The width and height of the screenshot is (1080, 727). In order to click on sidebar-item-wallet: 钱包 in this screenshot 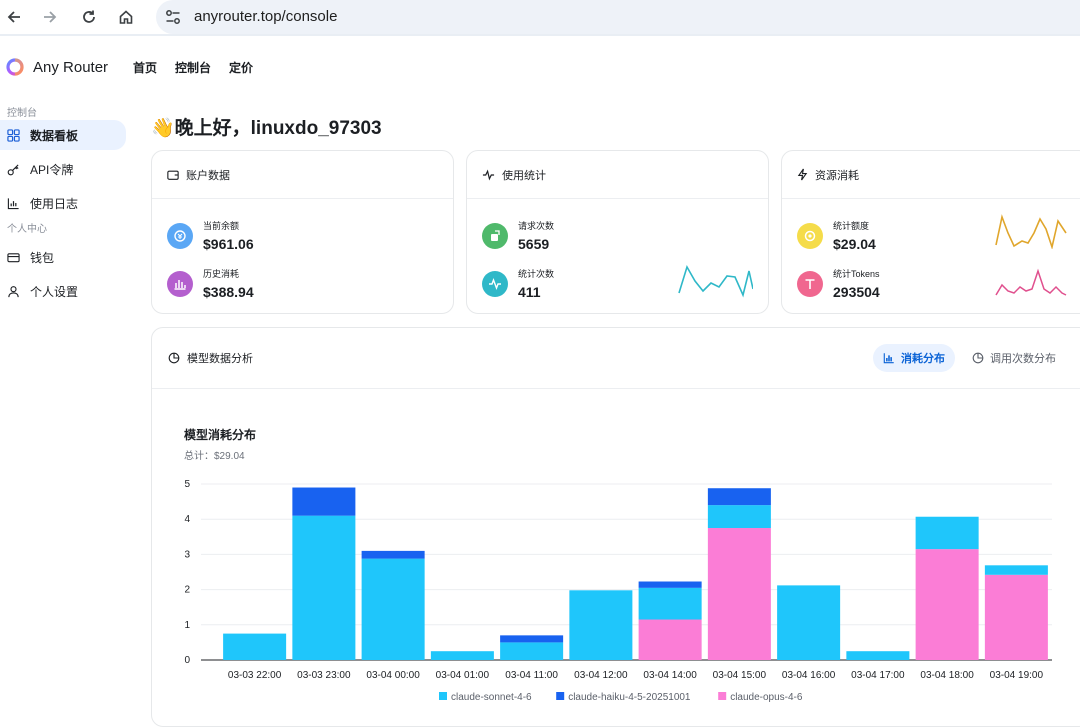, I will do `click(63, 257)`.